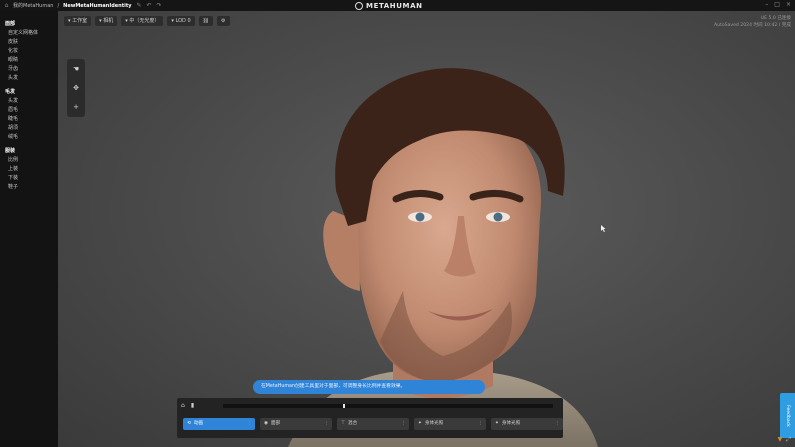 Image resolution: width=795 pixels, height=447 pixels. Describe the element at coordinates (106, 21) in the screenshot. I see `camera-button: ▾ 相机` at that location.